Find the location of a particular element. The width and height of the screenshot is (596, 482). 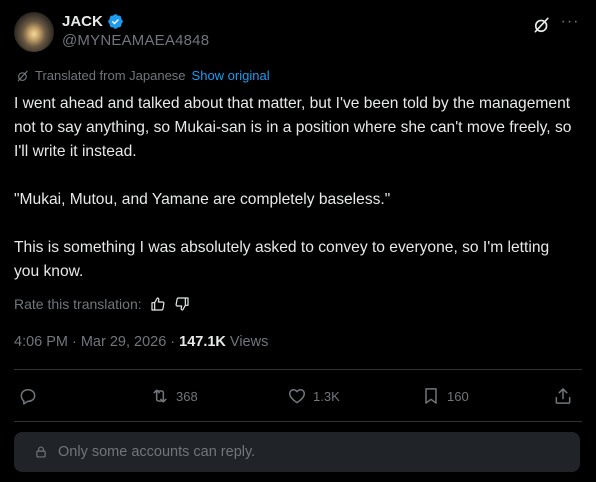

heart-icon is located at coordinates (297, 396).